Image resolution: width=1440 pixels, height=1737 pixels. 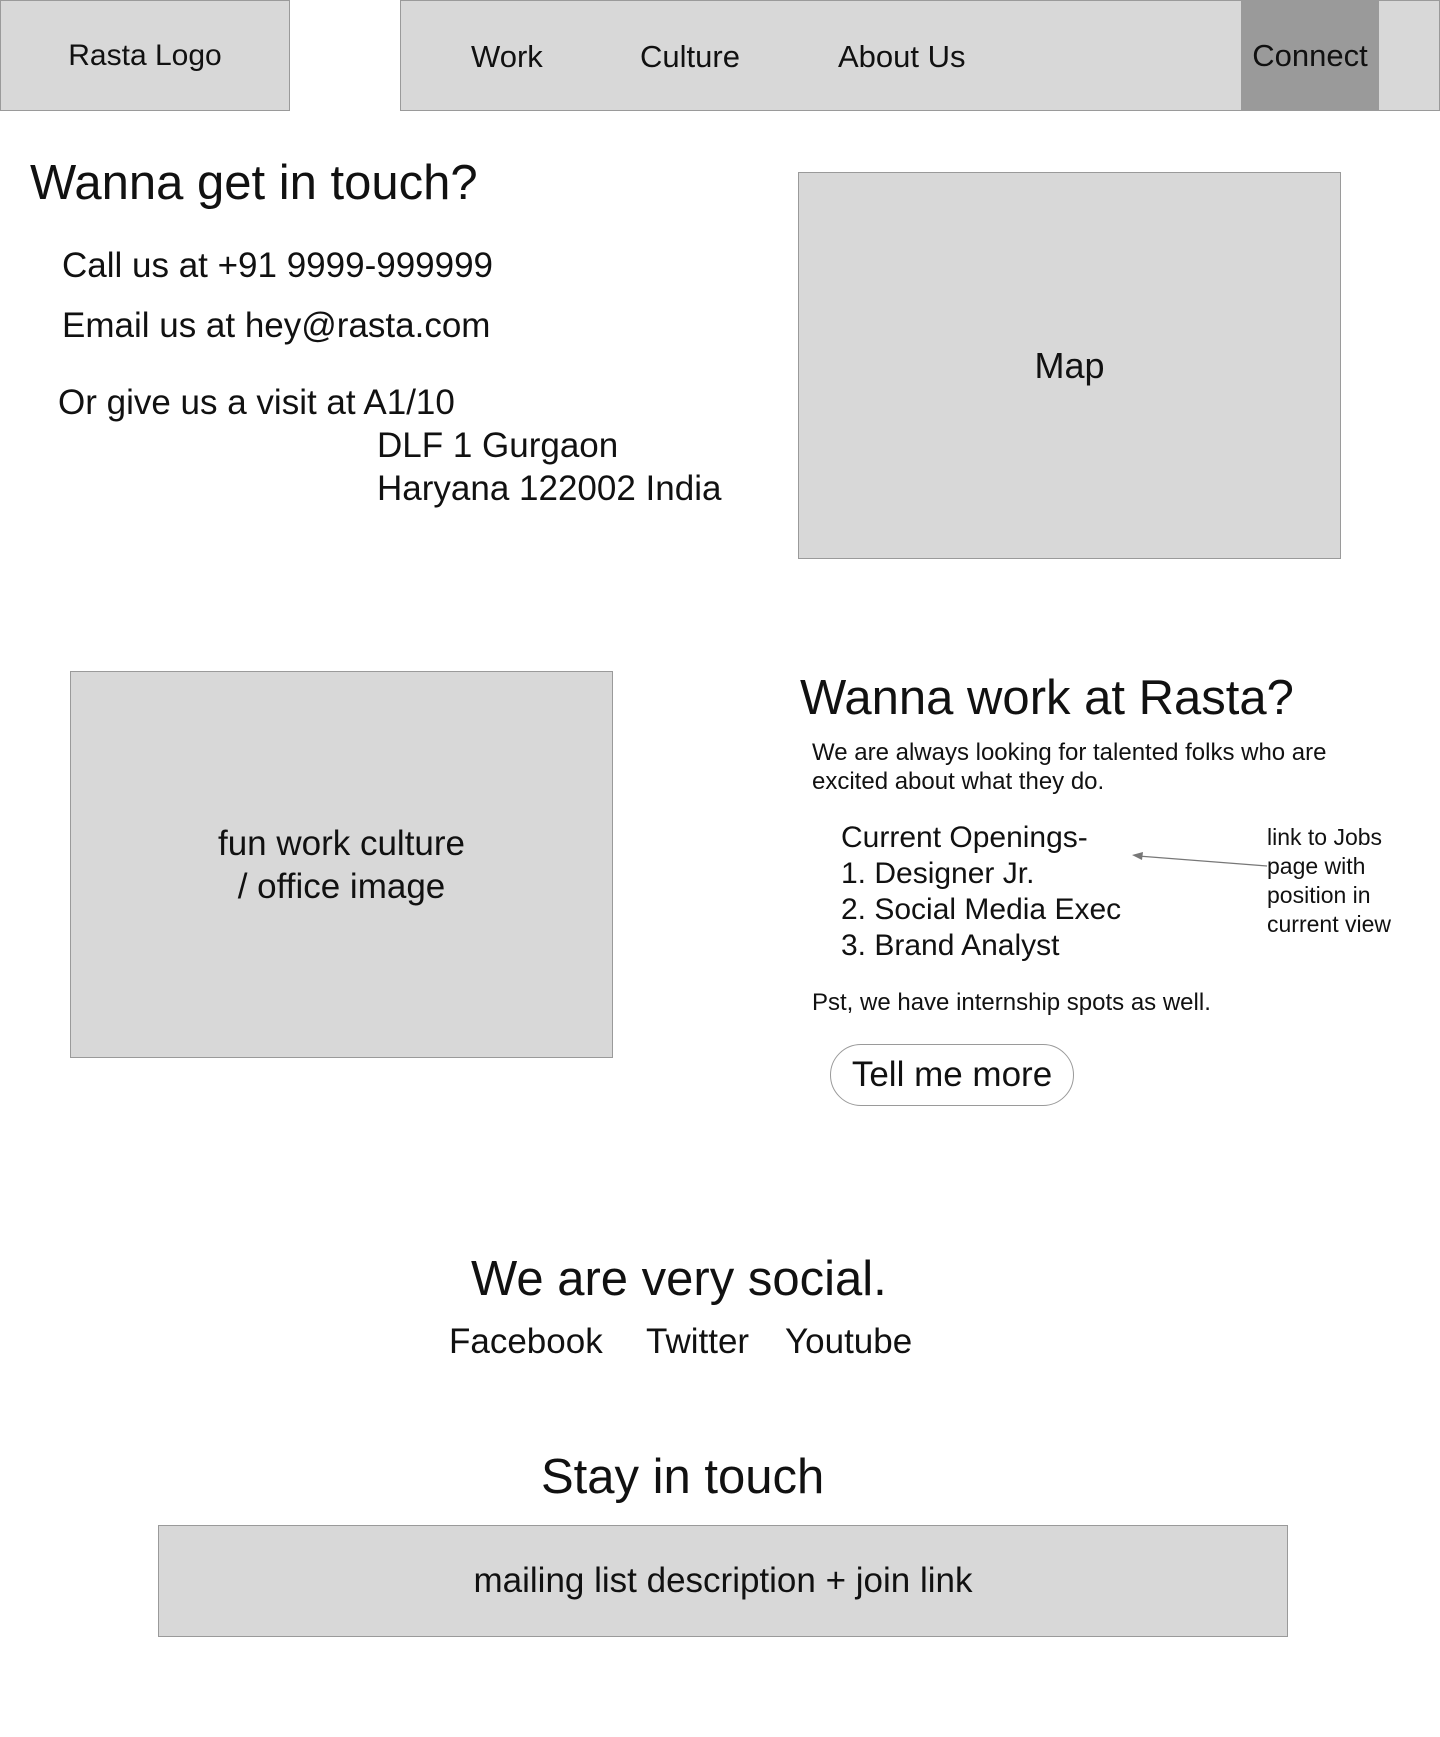 I want to click on contact-address-line3: Haryana 122002 India, so click(x=549, y=488).